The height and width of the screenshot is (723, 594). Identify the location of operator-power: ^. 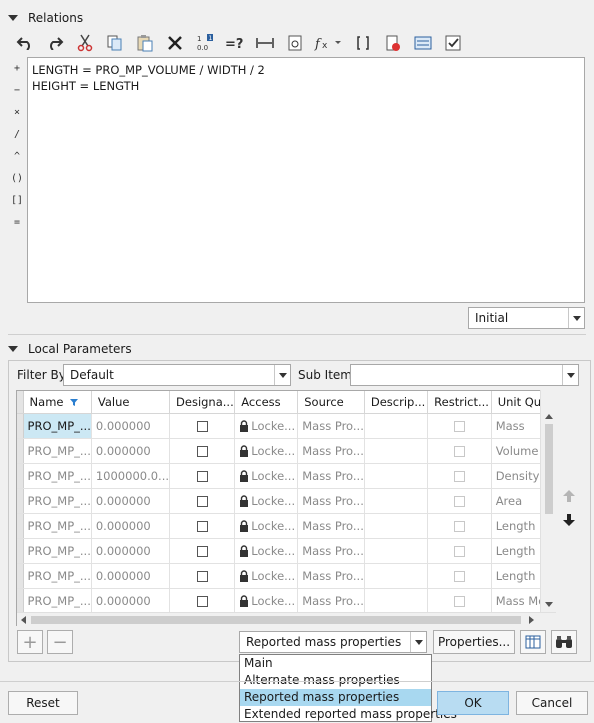
(17, 156).